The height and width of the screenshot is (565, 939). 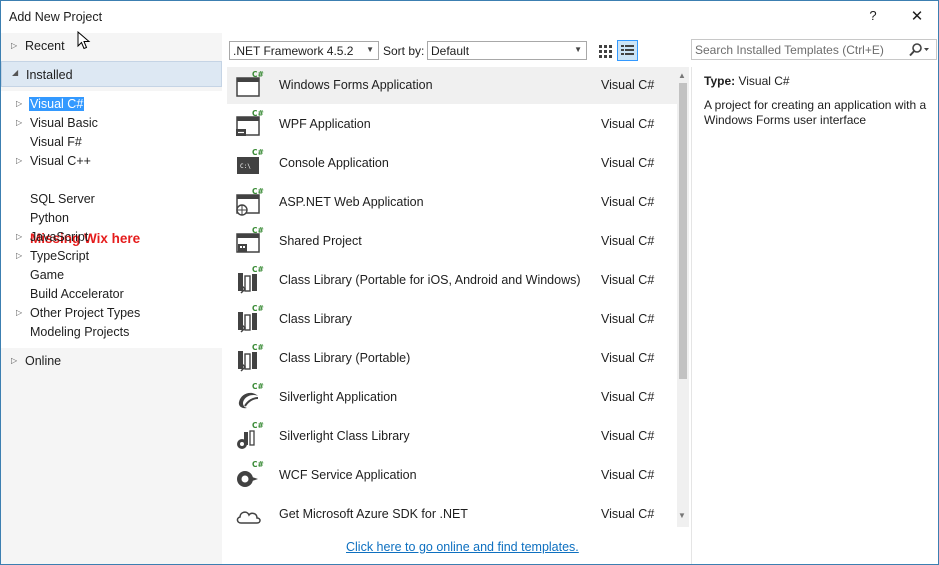 What do you see at coordinates (683, 231) in the screenshot?
I see `scrollbar-thumb` at bounding box center [683, 231].